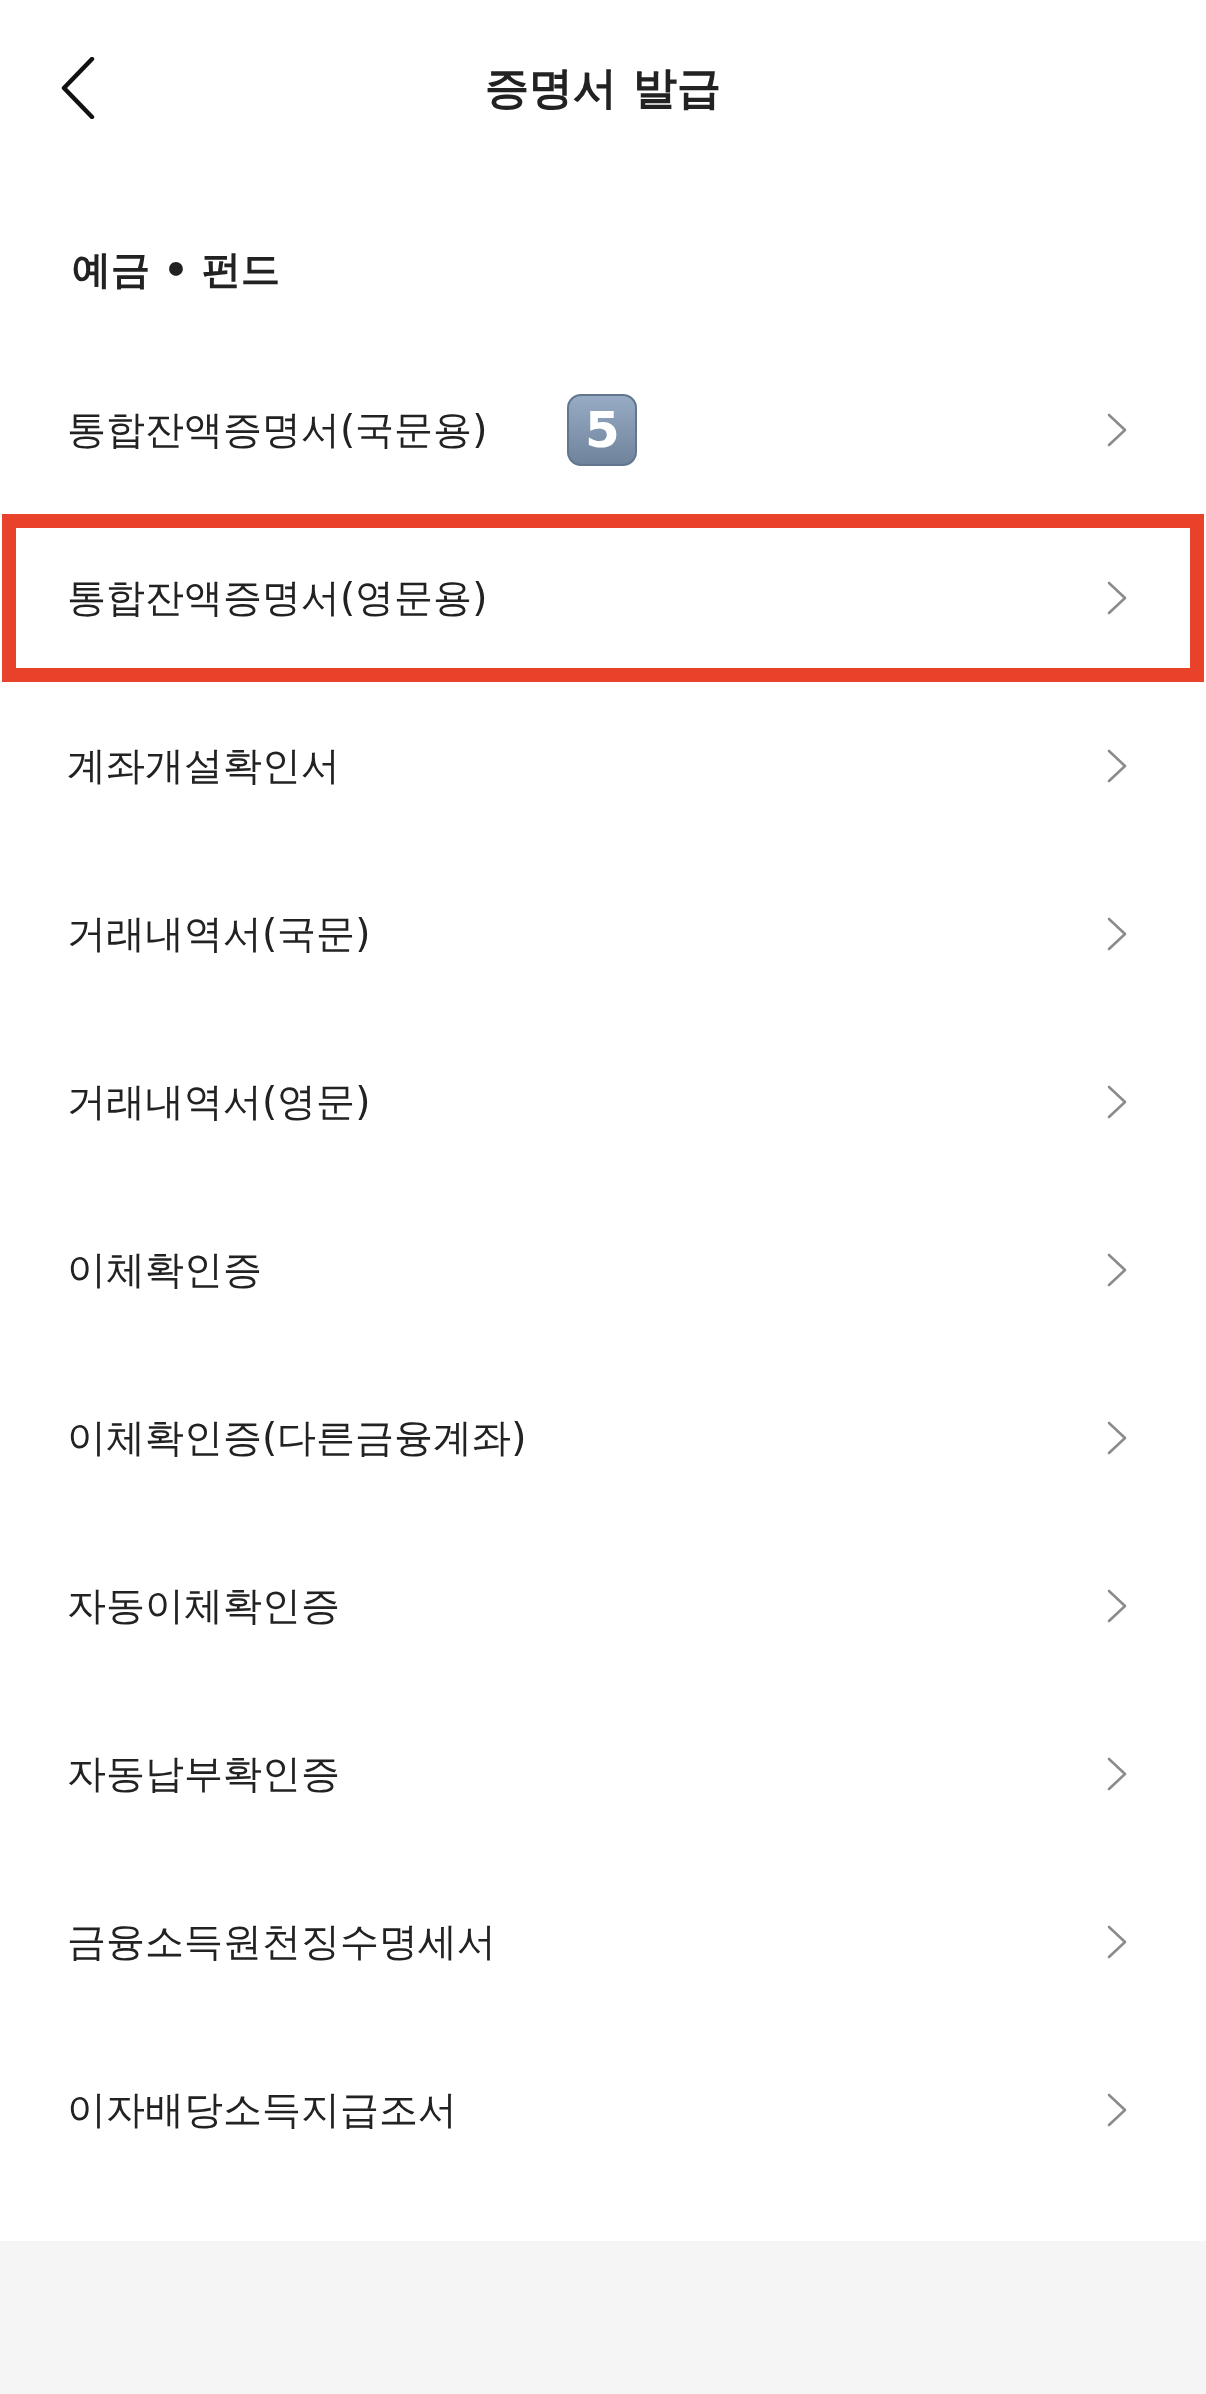  I want to click on back-icon, so click(78, 88).